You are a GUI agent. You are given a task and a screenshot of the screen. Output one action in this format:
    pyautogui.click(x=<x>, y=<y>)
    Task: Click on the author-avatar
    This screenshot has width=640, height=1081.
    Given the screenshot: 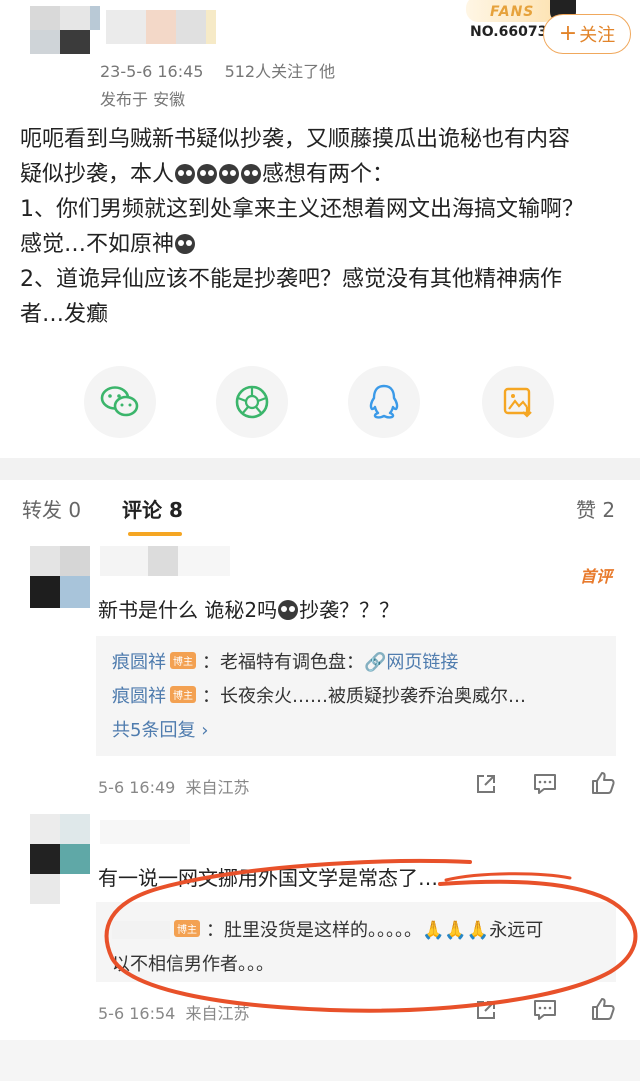 What is the action you would take?
    pyautogui.click(x=60, y=35)
    